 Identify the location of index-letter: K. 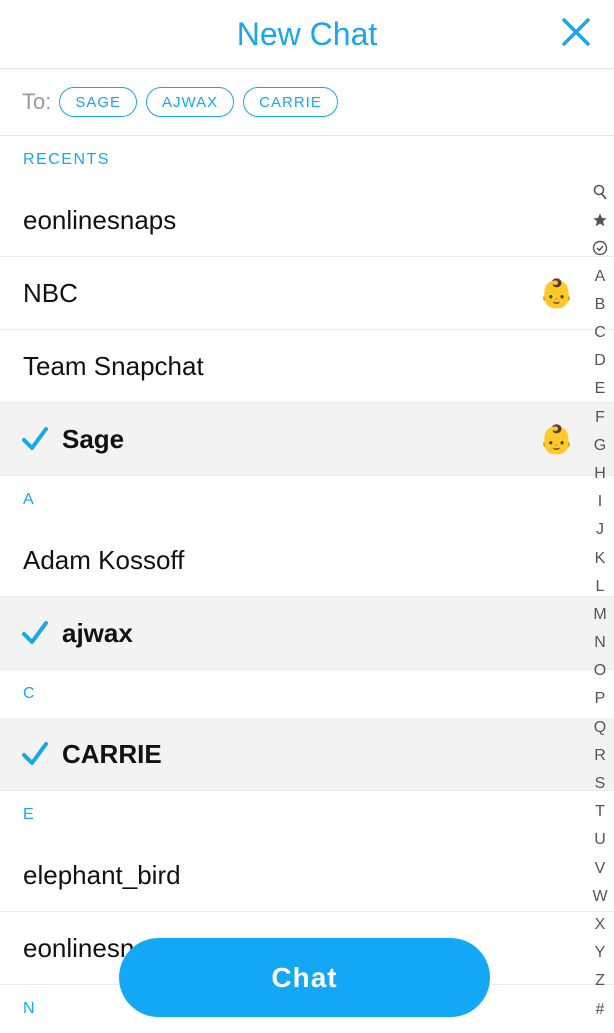
(600, 558).